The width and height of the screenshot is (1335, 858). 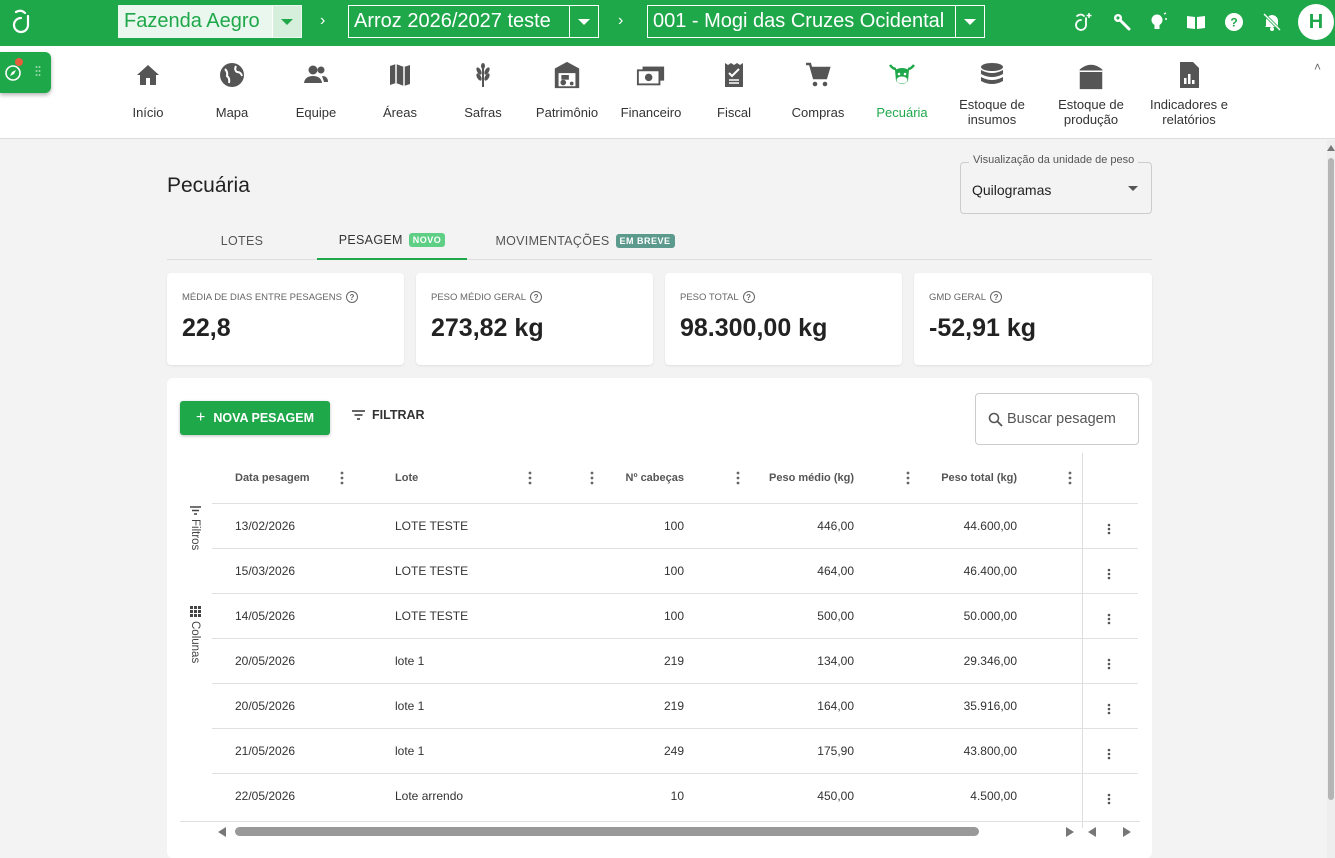 I want to click on weight-unit-label: Visualização da unidade de peso, so click(x=1054, y=160).